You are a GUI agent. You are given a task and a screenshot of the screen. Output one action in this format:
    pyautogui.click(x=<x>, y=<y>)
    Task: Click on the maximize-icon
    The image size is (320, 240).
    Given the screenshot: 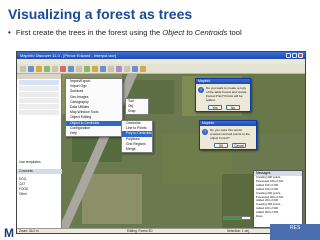 What is the action you would take?
    pyautogui.click(x=294, y=55)
    